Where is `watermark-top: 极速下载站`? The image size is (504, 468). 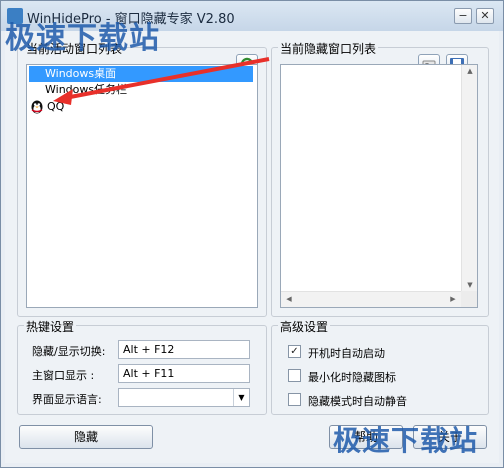
watermark-top: 极速下载站 is located at coordinates (82, 38).